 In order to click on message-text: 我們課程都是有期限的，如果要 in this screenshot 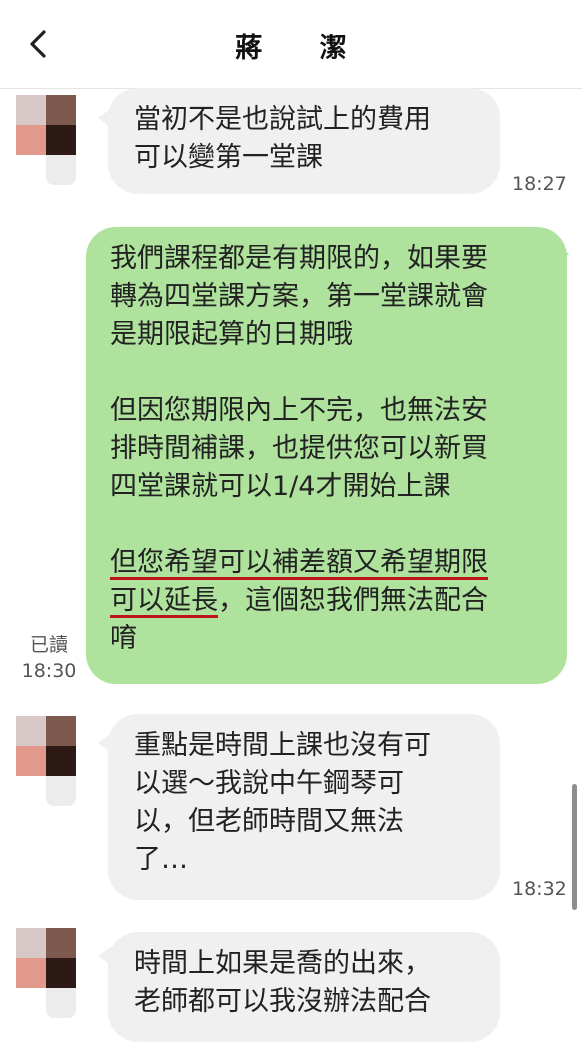, I will do `click(299, 258)`.